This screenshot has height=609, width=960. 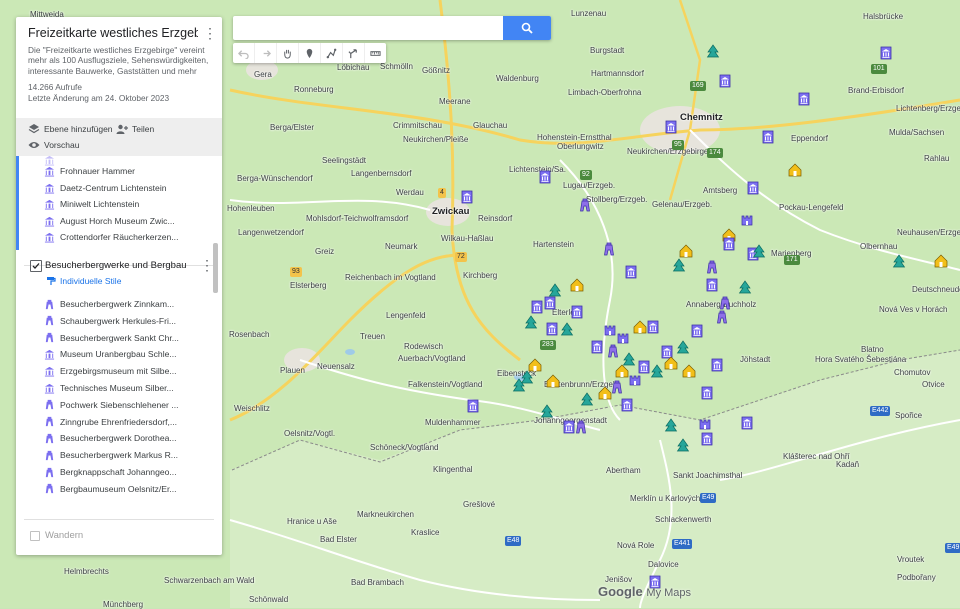 I want to click on layer-title: Besucherbergwerke und Bergbau, so click(x=116, y=265).